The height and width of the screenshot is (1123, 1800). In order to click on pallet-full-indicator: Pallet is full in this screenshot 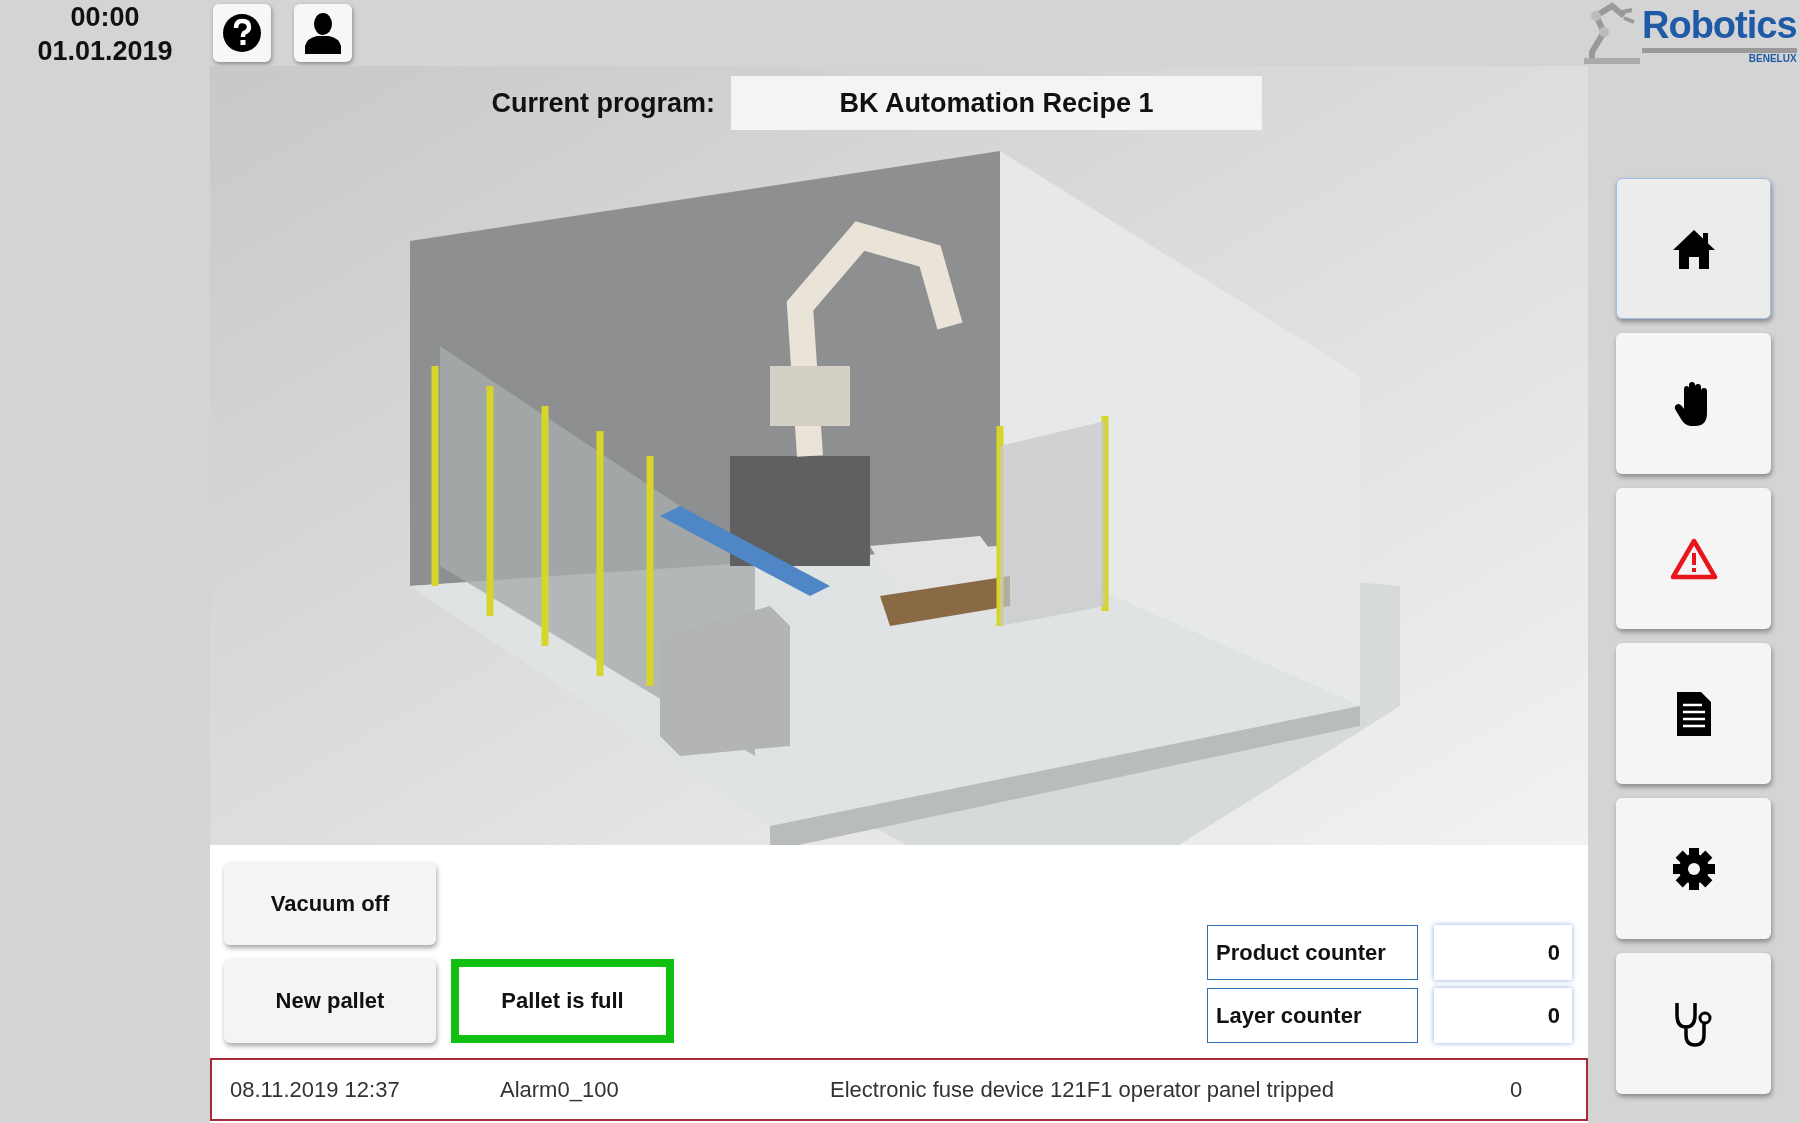, I will do `click(562, 1001)`.